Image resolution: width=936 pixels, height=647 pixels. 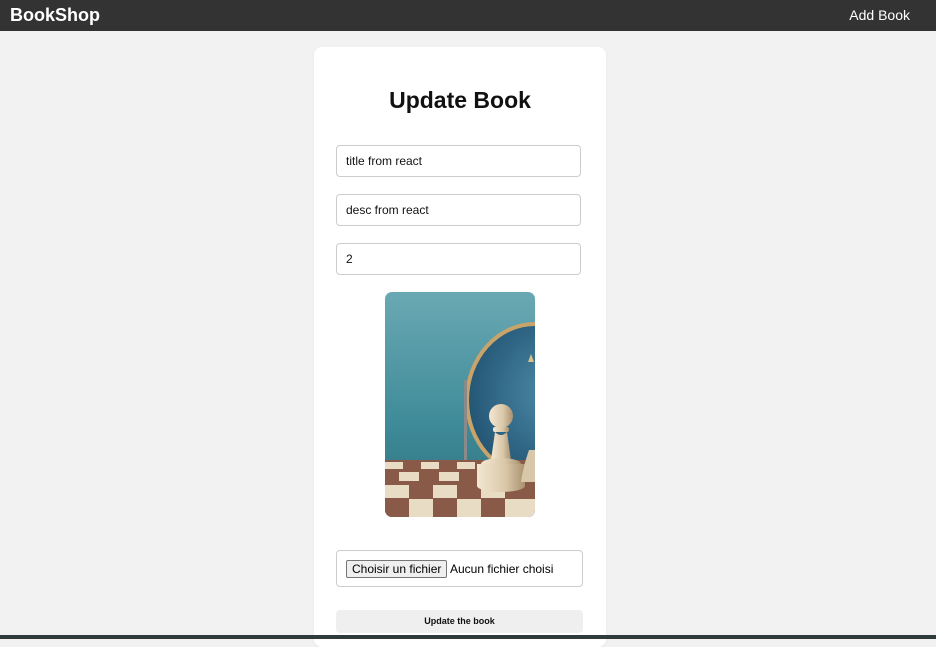 I want to click on page-title: Update Book, so click(x=460, y=100).